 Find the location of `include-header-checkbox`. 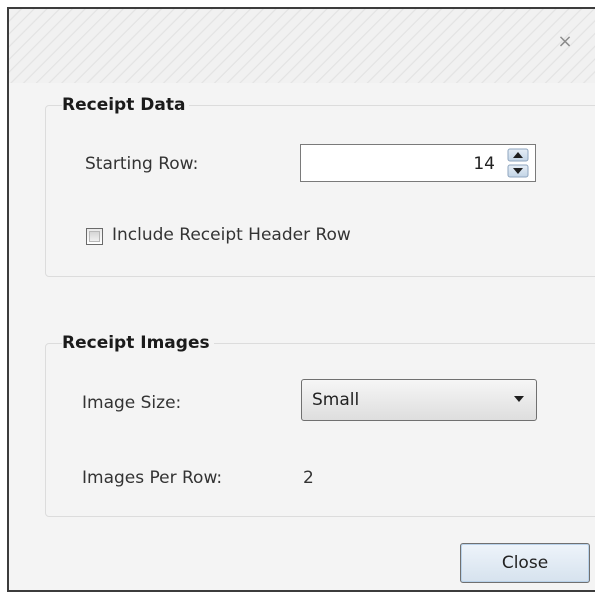

include-header-checkbox is located at coordinates (94, 236).